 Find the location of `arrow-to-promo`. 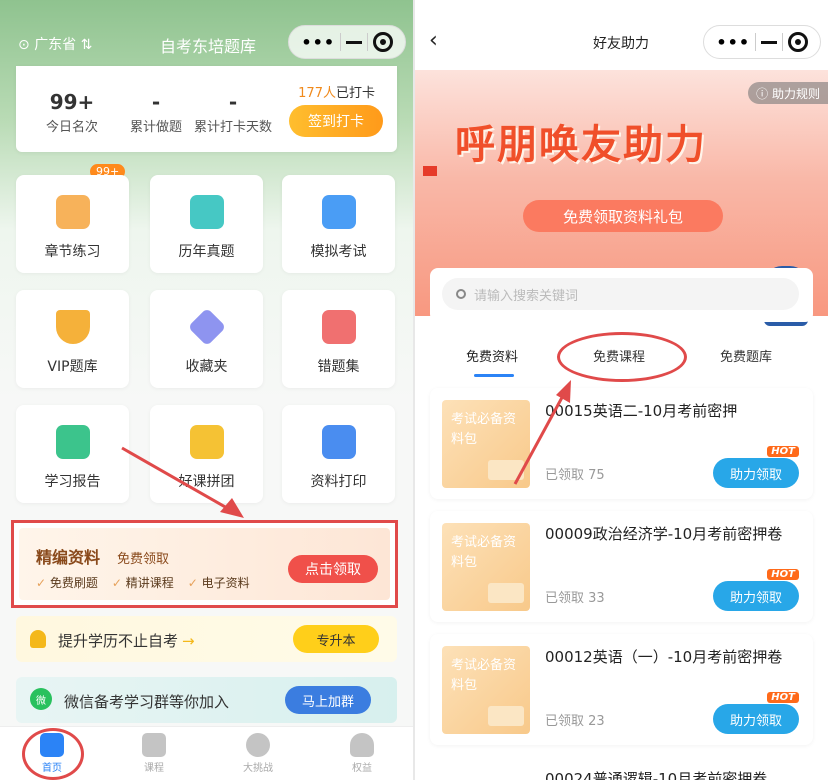

arrow-to-promo is located at coordinates (178, 480).